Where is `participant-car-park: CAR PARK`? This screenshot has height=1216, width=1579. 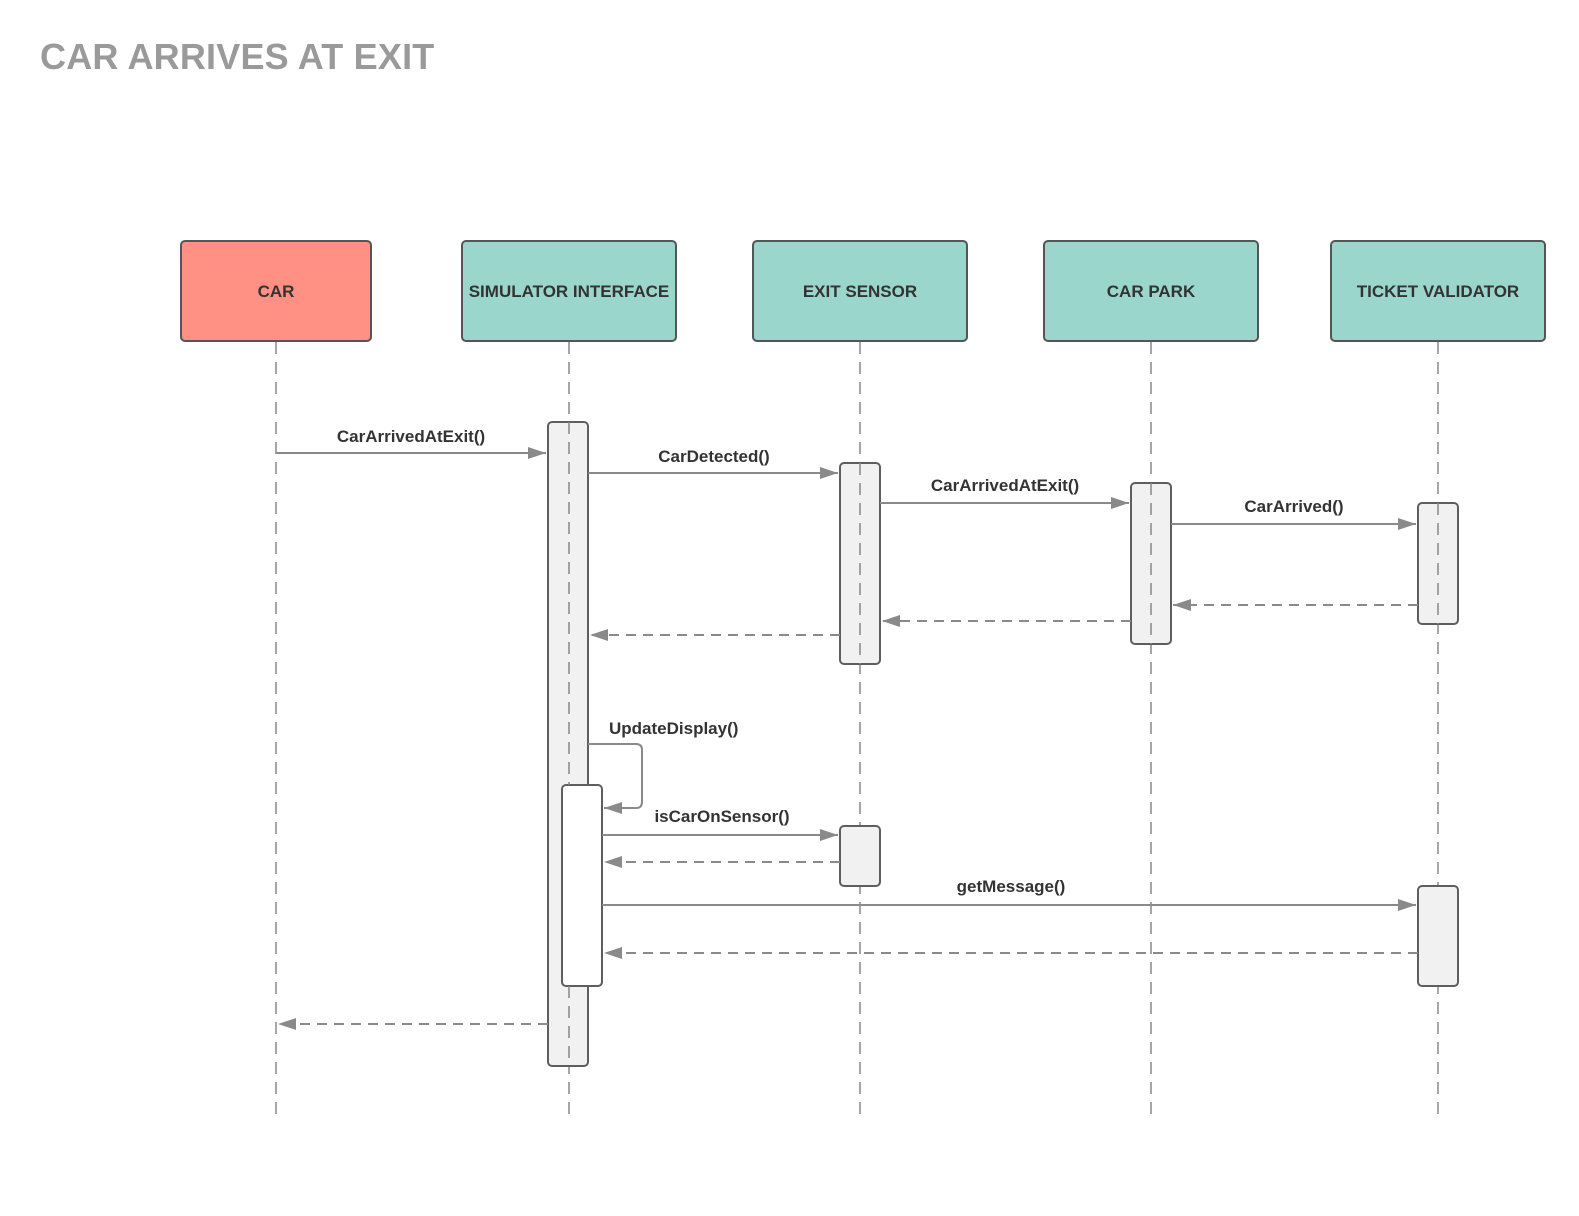
participant-car-park: CAR PARK is located at coordinates (1151, 291).